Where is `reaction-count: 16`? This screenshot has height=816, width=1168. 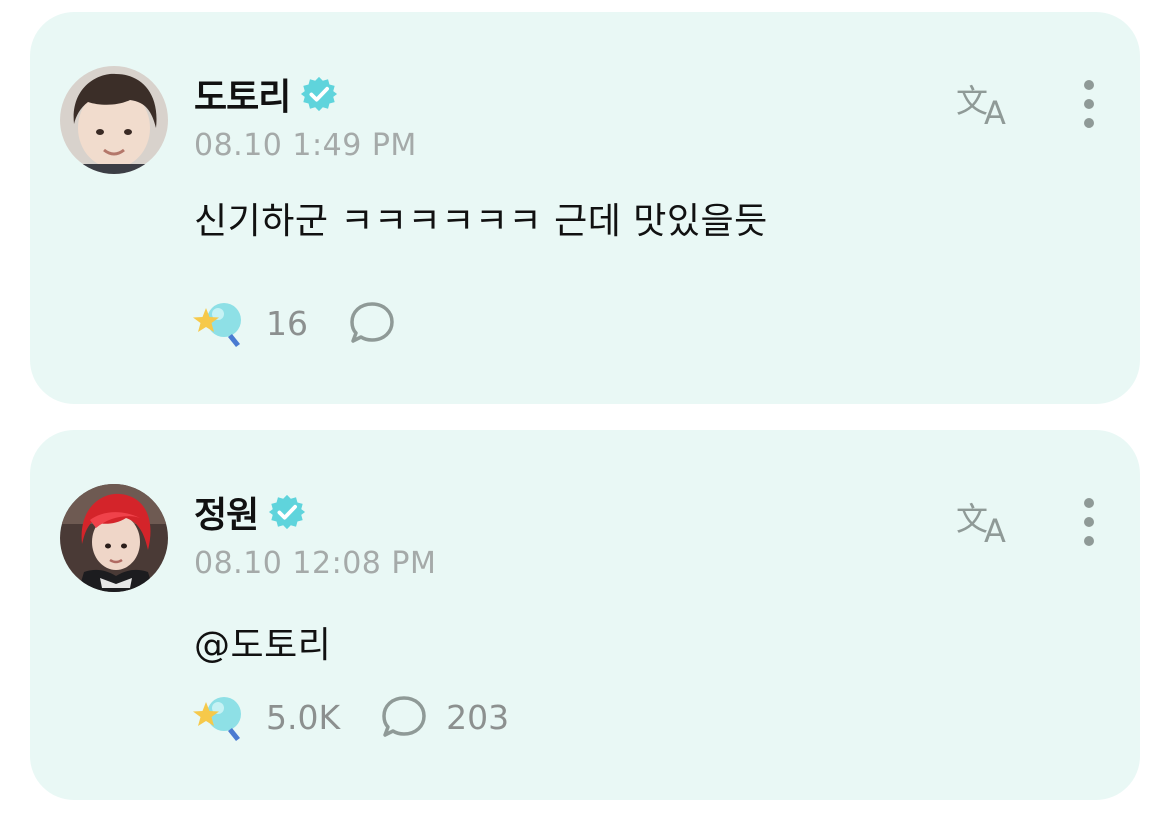 reaction-count: 16 is located at coordinates (287, 323).